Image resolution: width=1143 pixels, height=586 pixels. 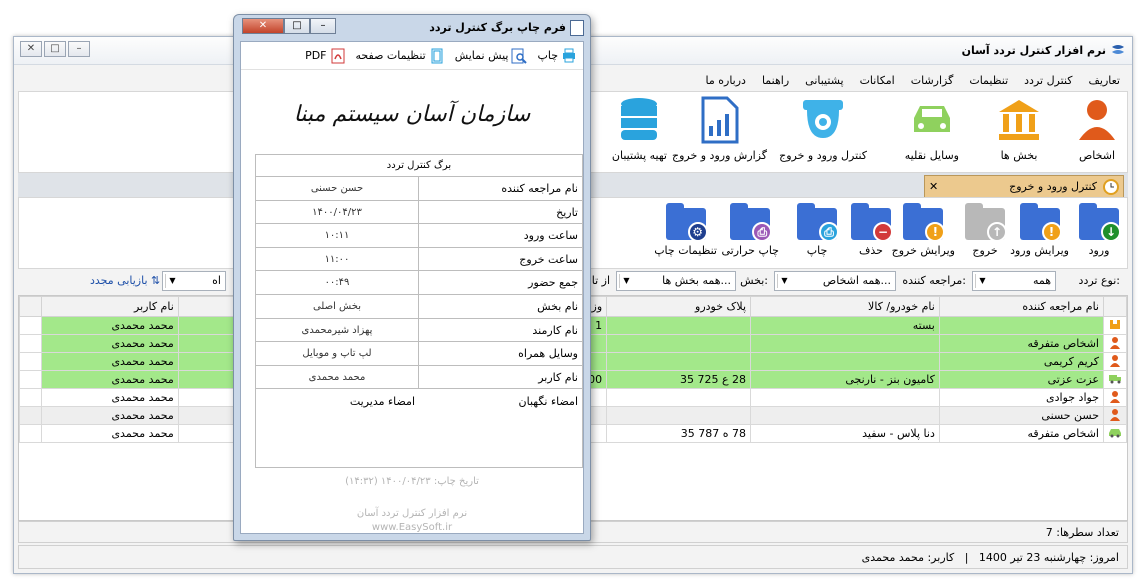 What do you see at coordinates (719, 155) in the screenshot?
I see `ribbon-label: گزارش ورود و خروج` at bounding box center [719, 155].